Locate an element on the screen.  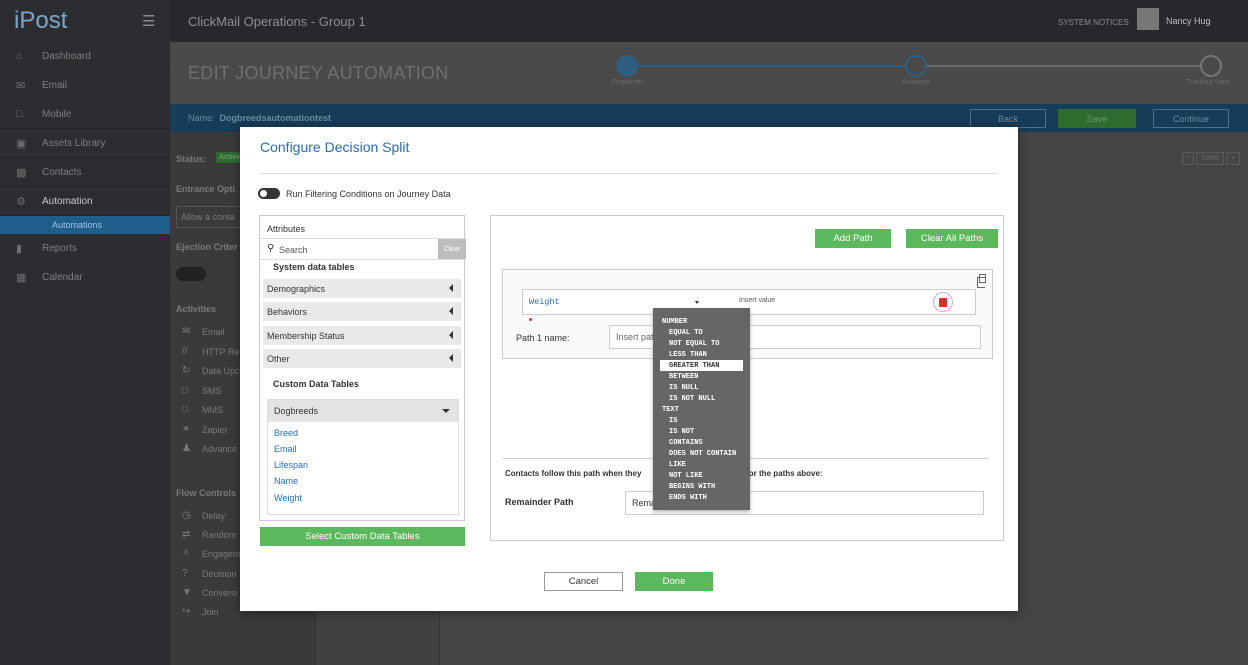
flow-join: ↪ Join is located at coordinates (200, 611).